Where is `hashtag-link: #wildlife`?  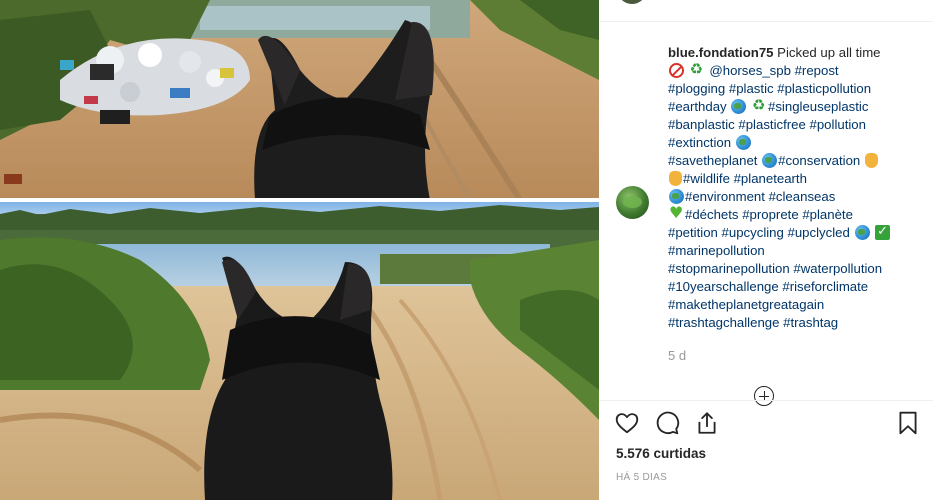
hashtag-link: #wildlife is located at coordinates (706, 178).